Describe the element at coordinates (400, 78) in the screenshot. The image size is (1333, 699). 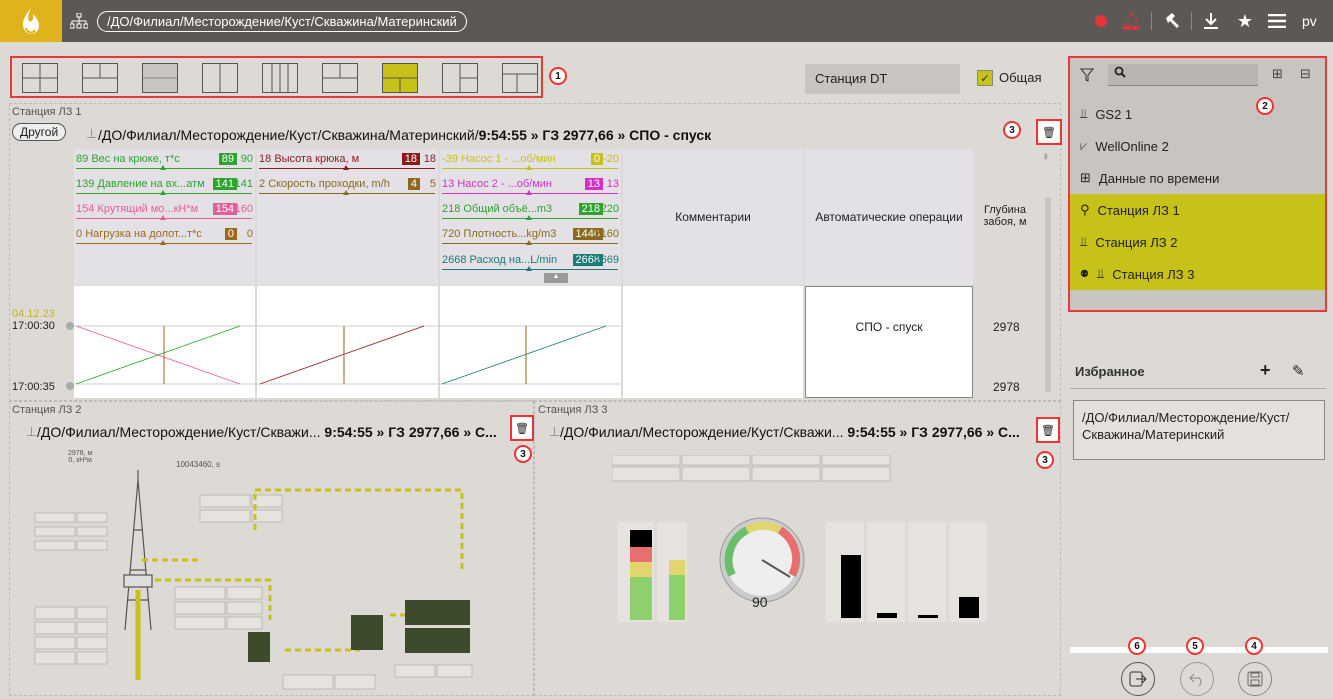
I see `layout-top1-bottom2-button` at that location.